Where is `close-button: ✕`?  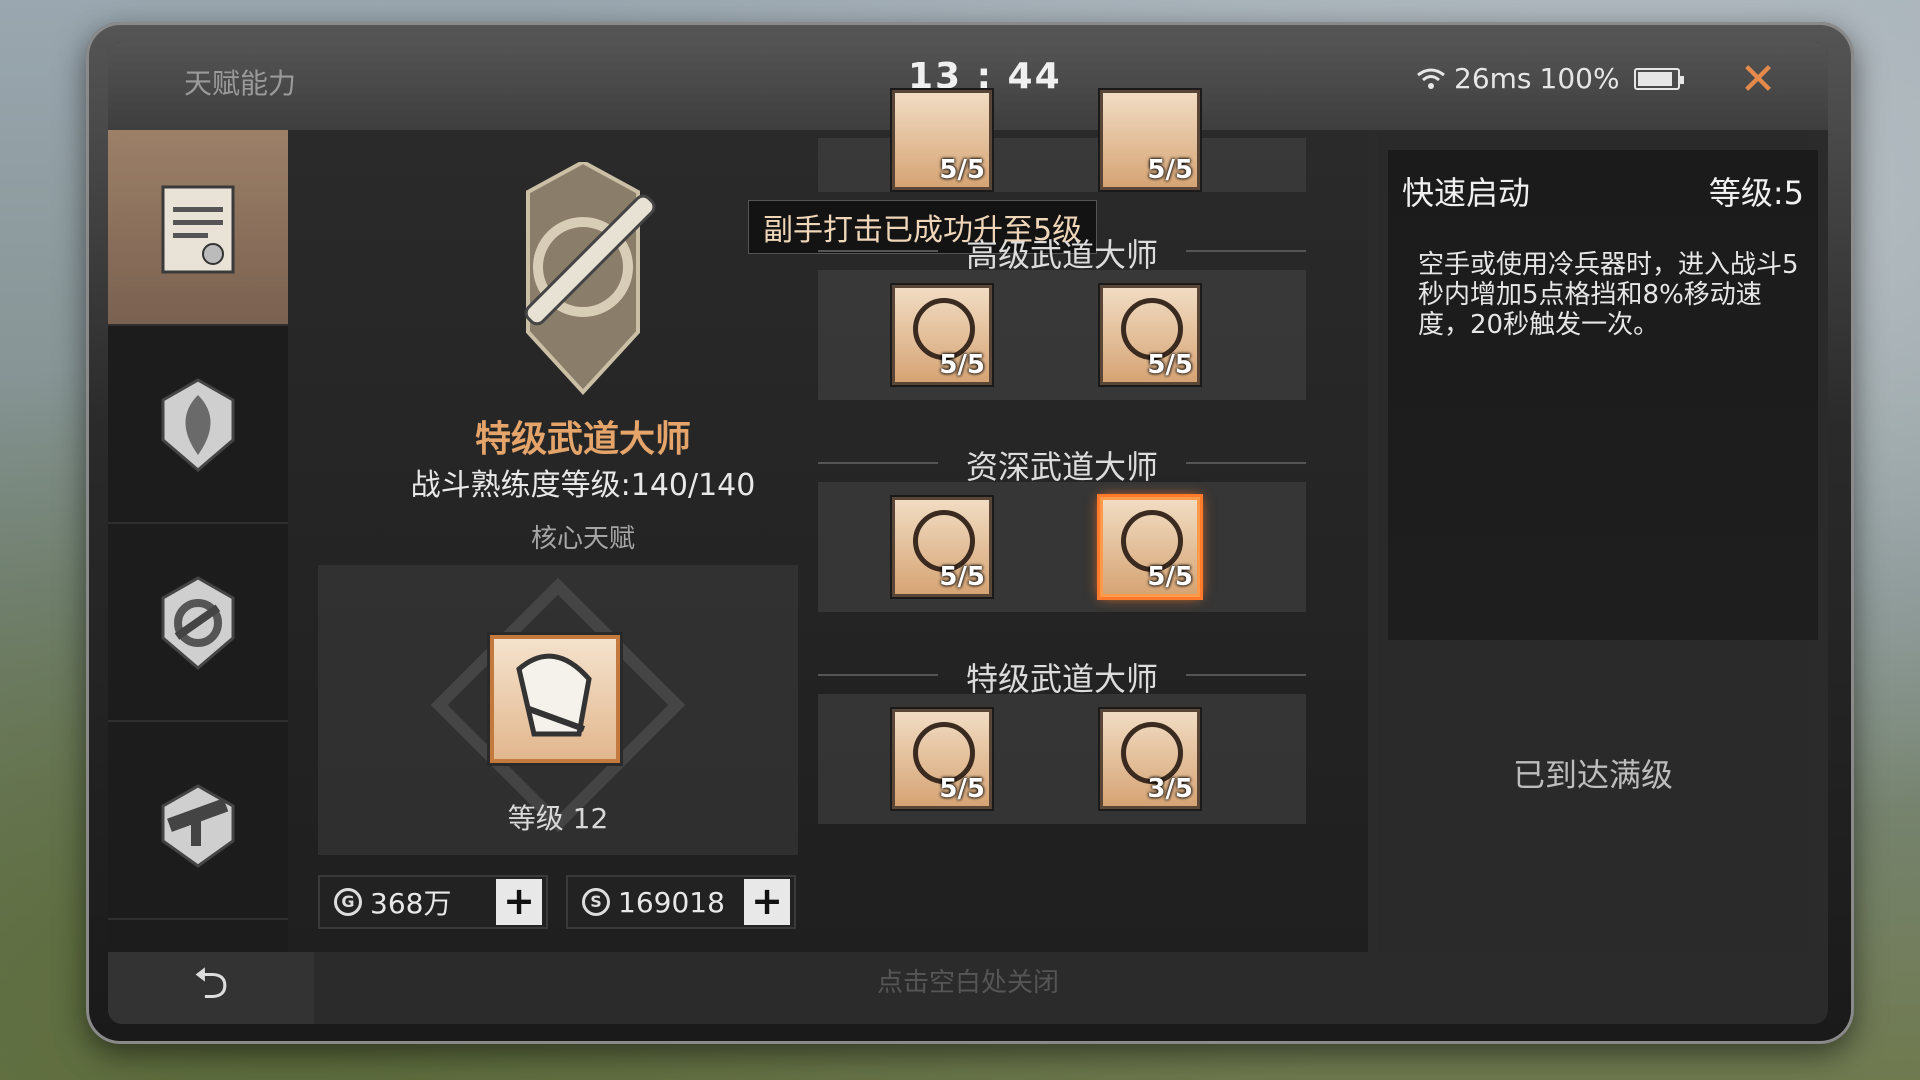 close-button: ✕ is located at coordinates (1758, 80).